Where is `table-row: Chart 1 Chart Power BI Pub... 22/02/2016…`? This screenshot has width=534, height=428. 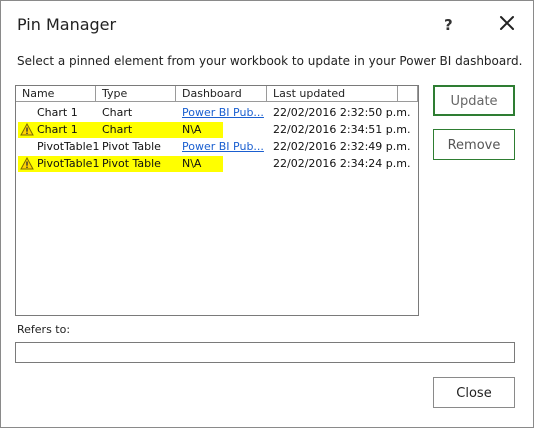 table-row: Chart 1 Chart Power BI Pub... 22/02/2016… is located at coordinates (217, 113).